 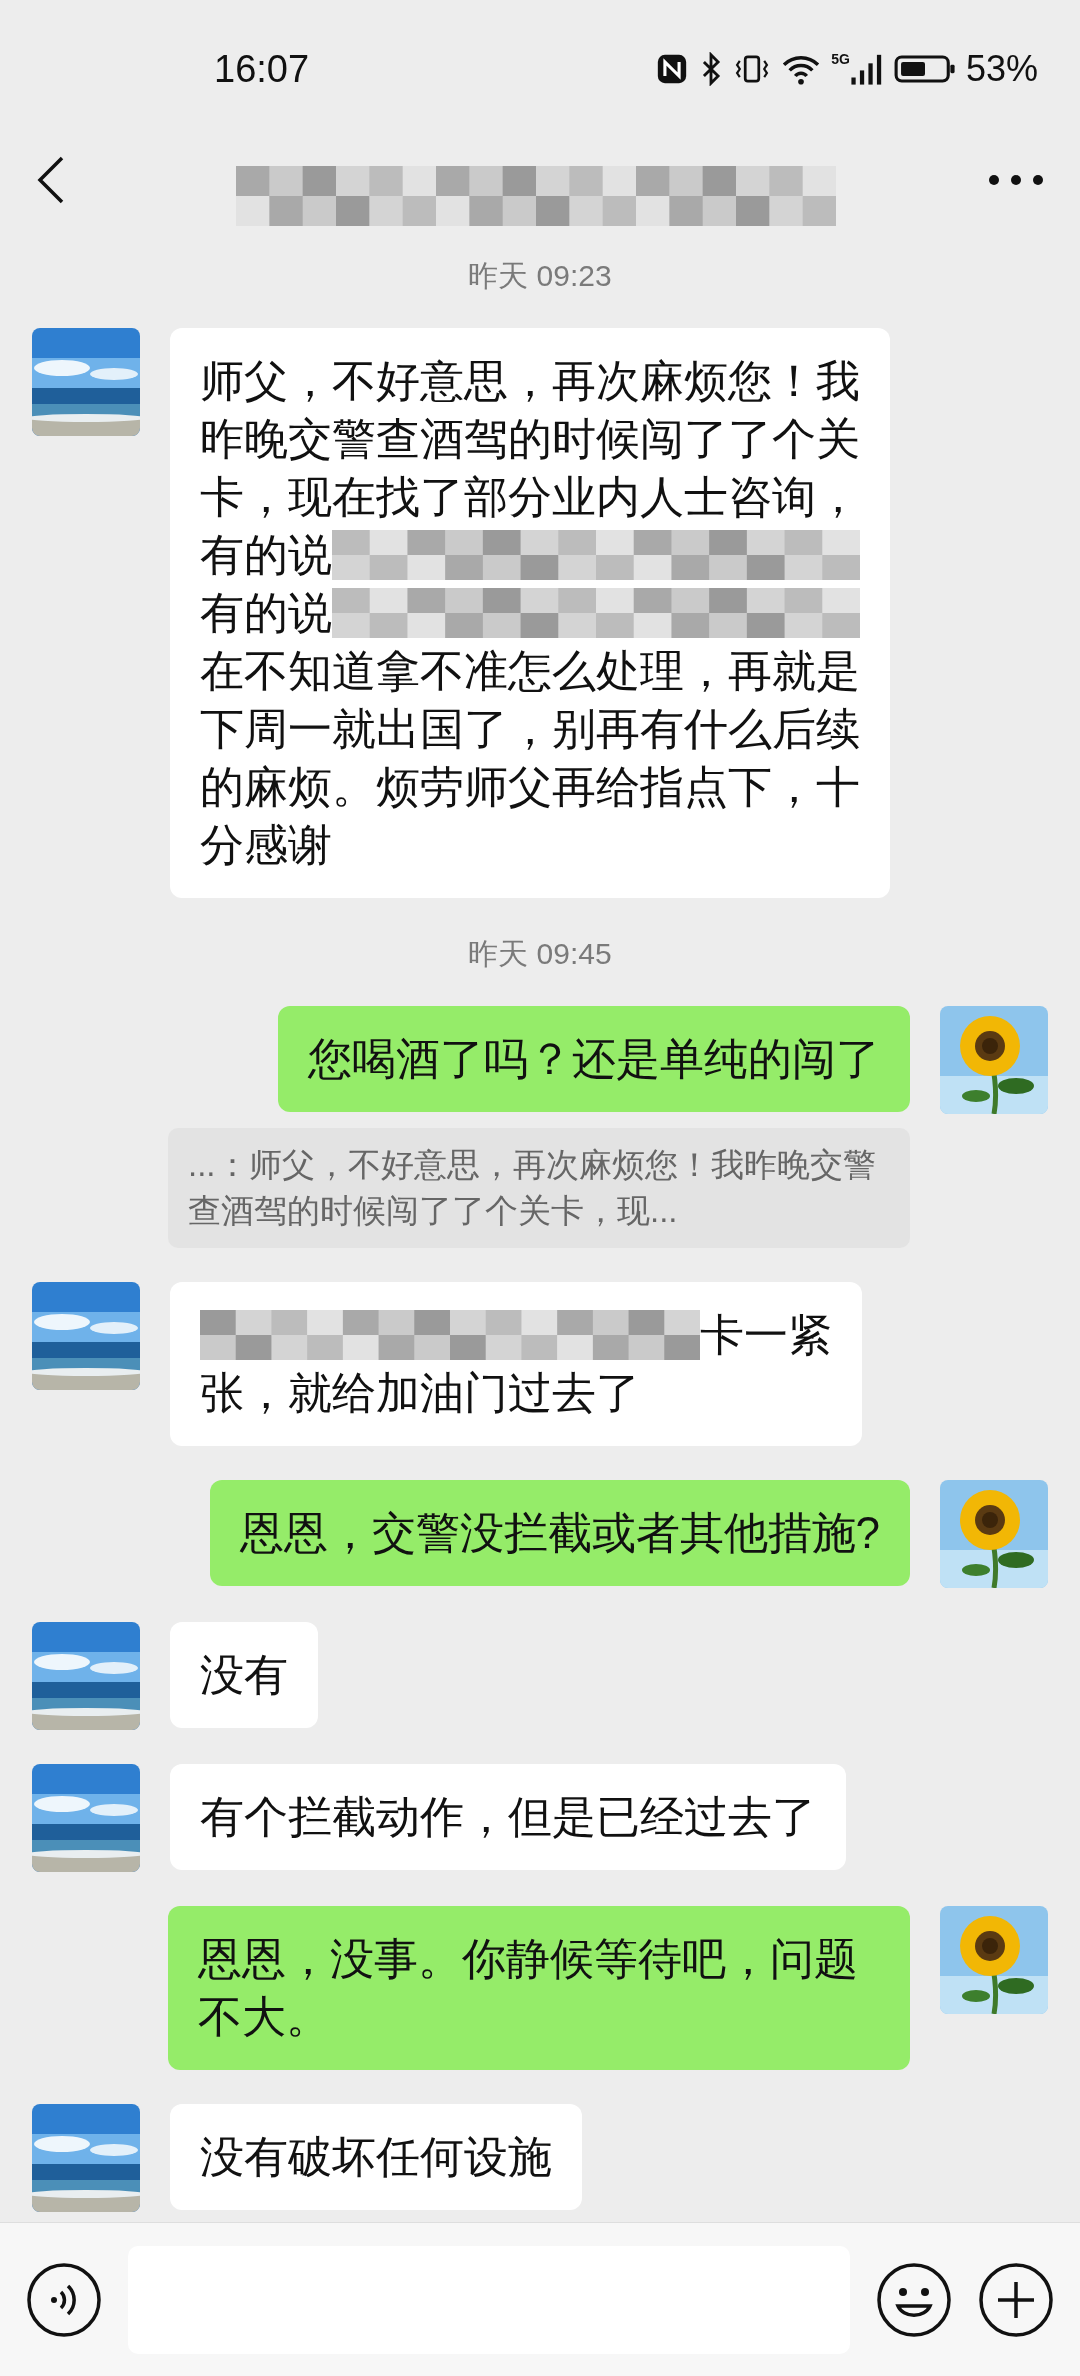 I want to click on message-text: 下周一就出国了，别再有什么后续, so click(x=530, y=729).